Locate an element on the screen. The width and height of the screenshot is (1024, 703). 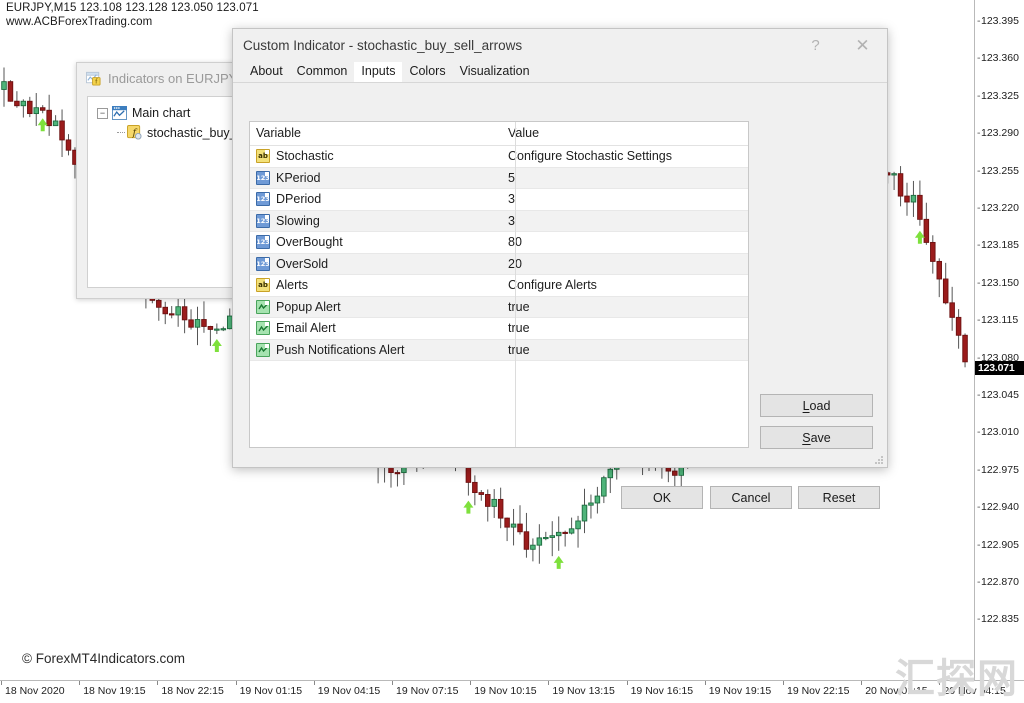
parameter-name-cell: 123 KPeriod is located at coordinates (375, 178).